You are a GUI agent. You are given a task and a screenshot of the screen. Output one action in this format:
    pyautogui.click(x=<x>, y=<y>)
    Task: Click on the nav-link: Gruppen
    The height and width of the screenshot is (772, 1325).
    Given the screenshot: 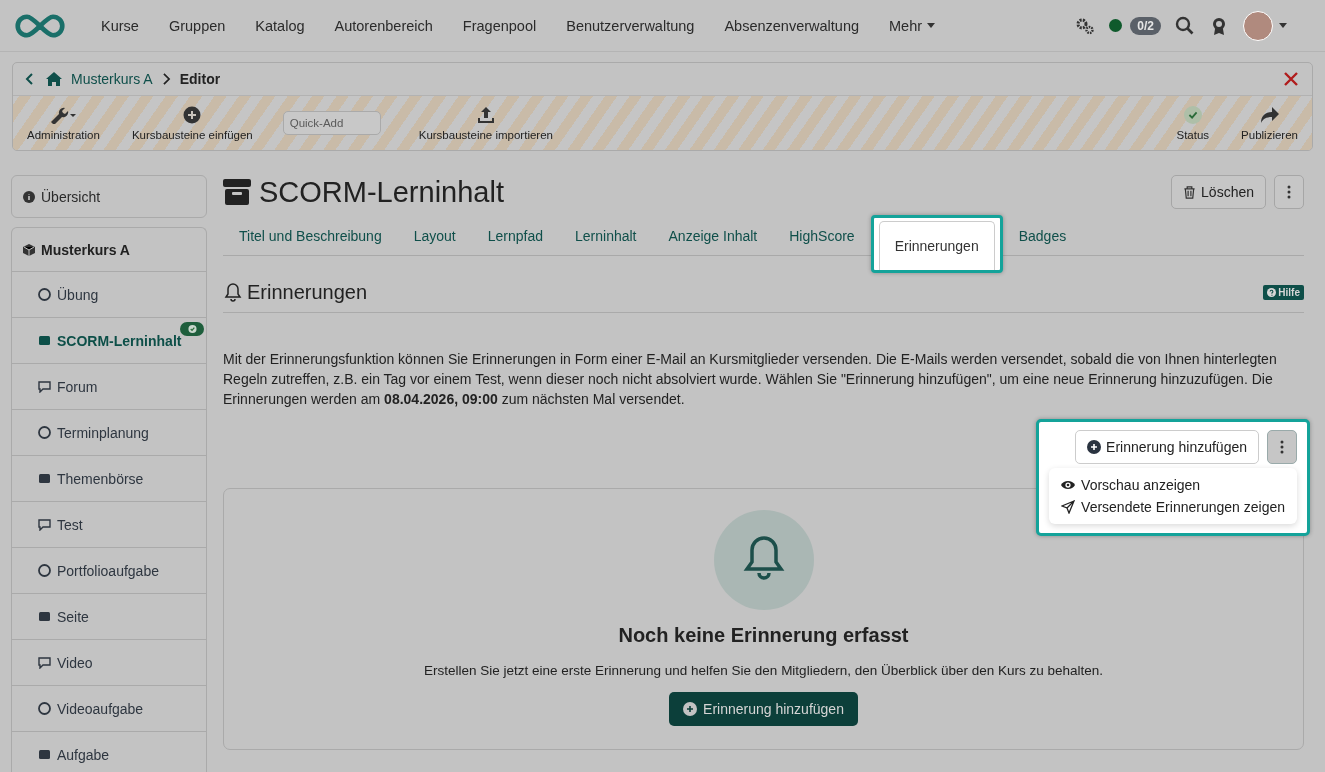 What is the action you would take?
    pyautogui.click(x=197, y=25)
    